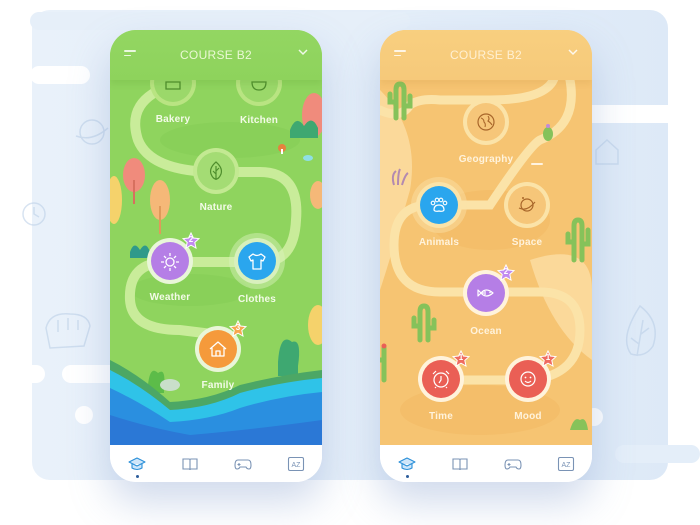  Describe the element at coordinates (218, 349) in the screenshot. I see `house-icon` at that location.